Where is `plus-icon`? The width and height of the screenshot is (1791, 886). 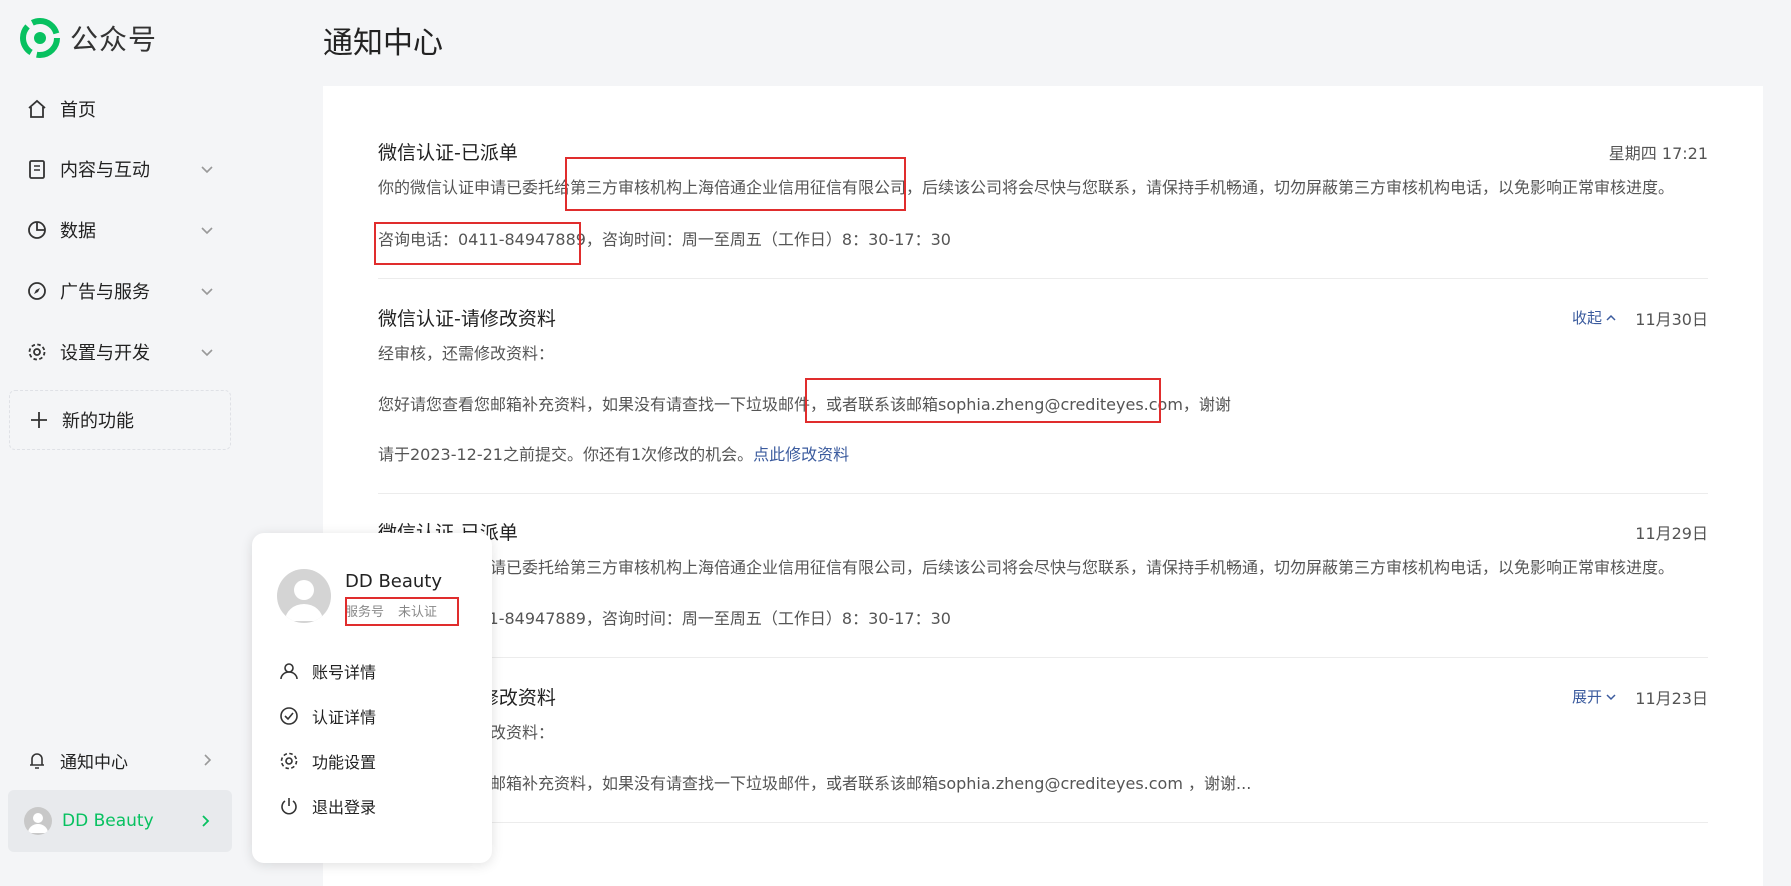 plus-icon is located at coordinates (39, 420).